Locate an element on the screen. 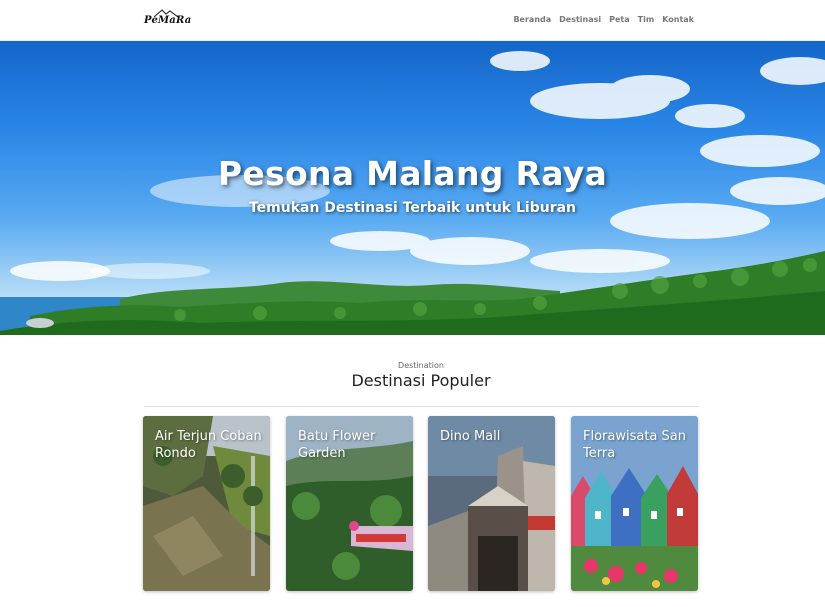  nav-peta: Peta is located at coordinates (619, 19).